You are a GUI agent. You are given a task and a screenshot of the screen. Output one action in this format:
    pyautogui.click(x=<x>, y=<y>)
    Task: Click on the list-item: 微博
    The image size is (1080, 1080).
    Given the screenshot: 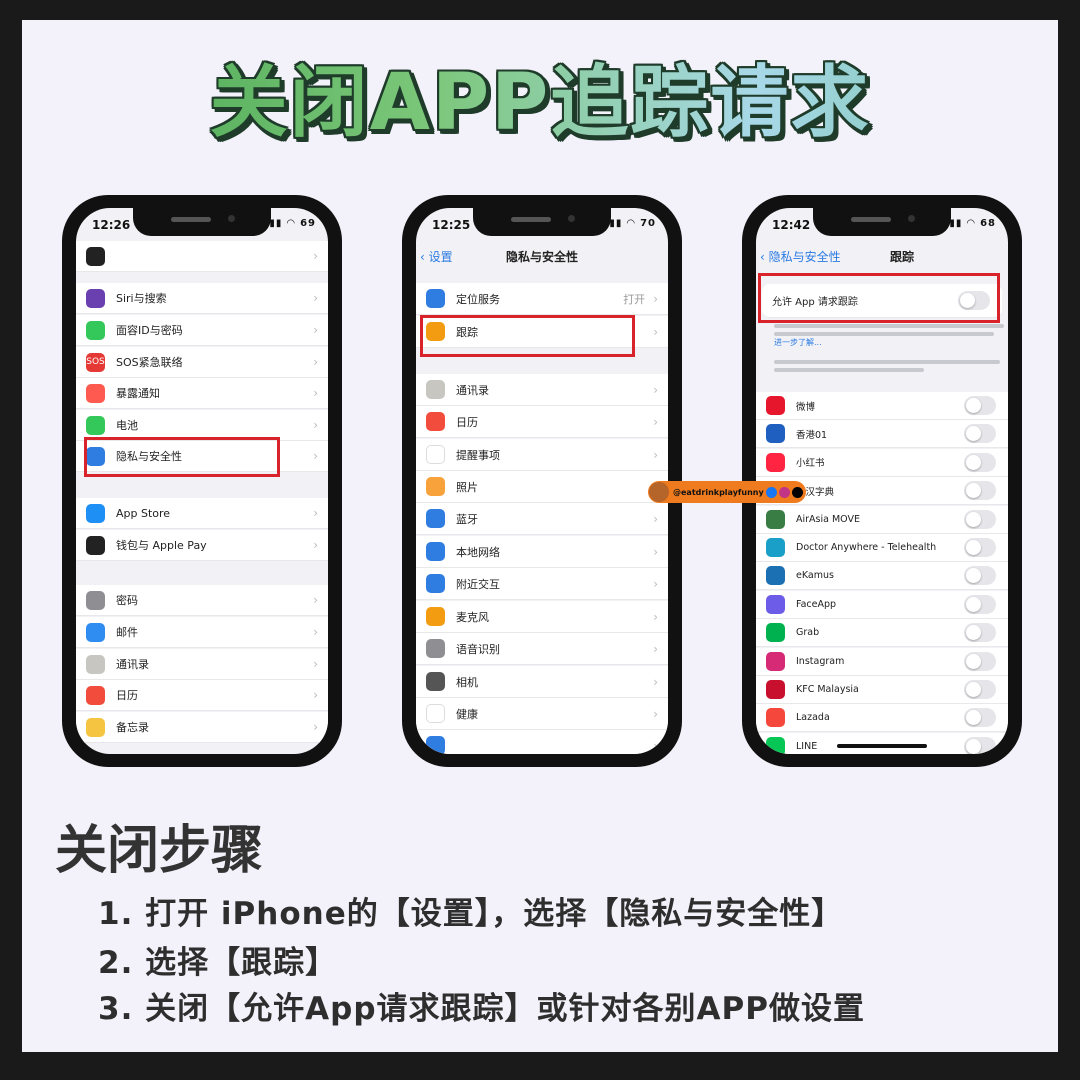 What is the action you would take?
    pyautogui.click(x=882, y=406)
    